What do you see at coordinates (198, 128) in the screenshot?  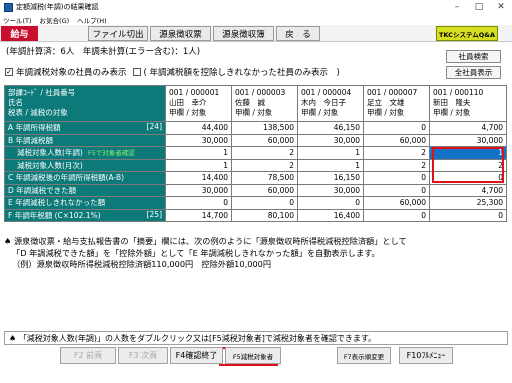 I see `cell: 44,400` at bounding box center [198, 128].